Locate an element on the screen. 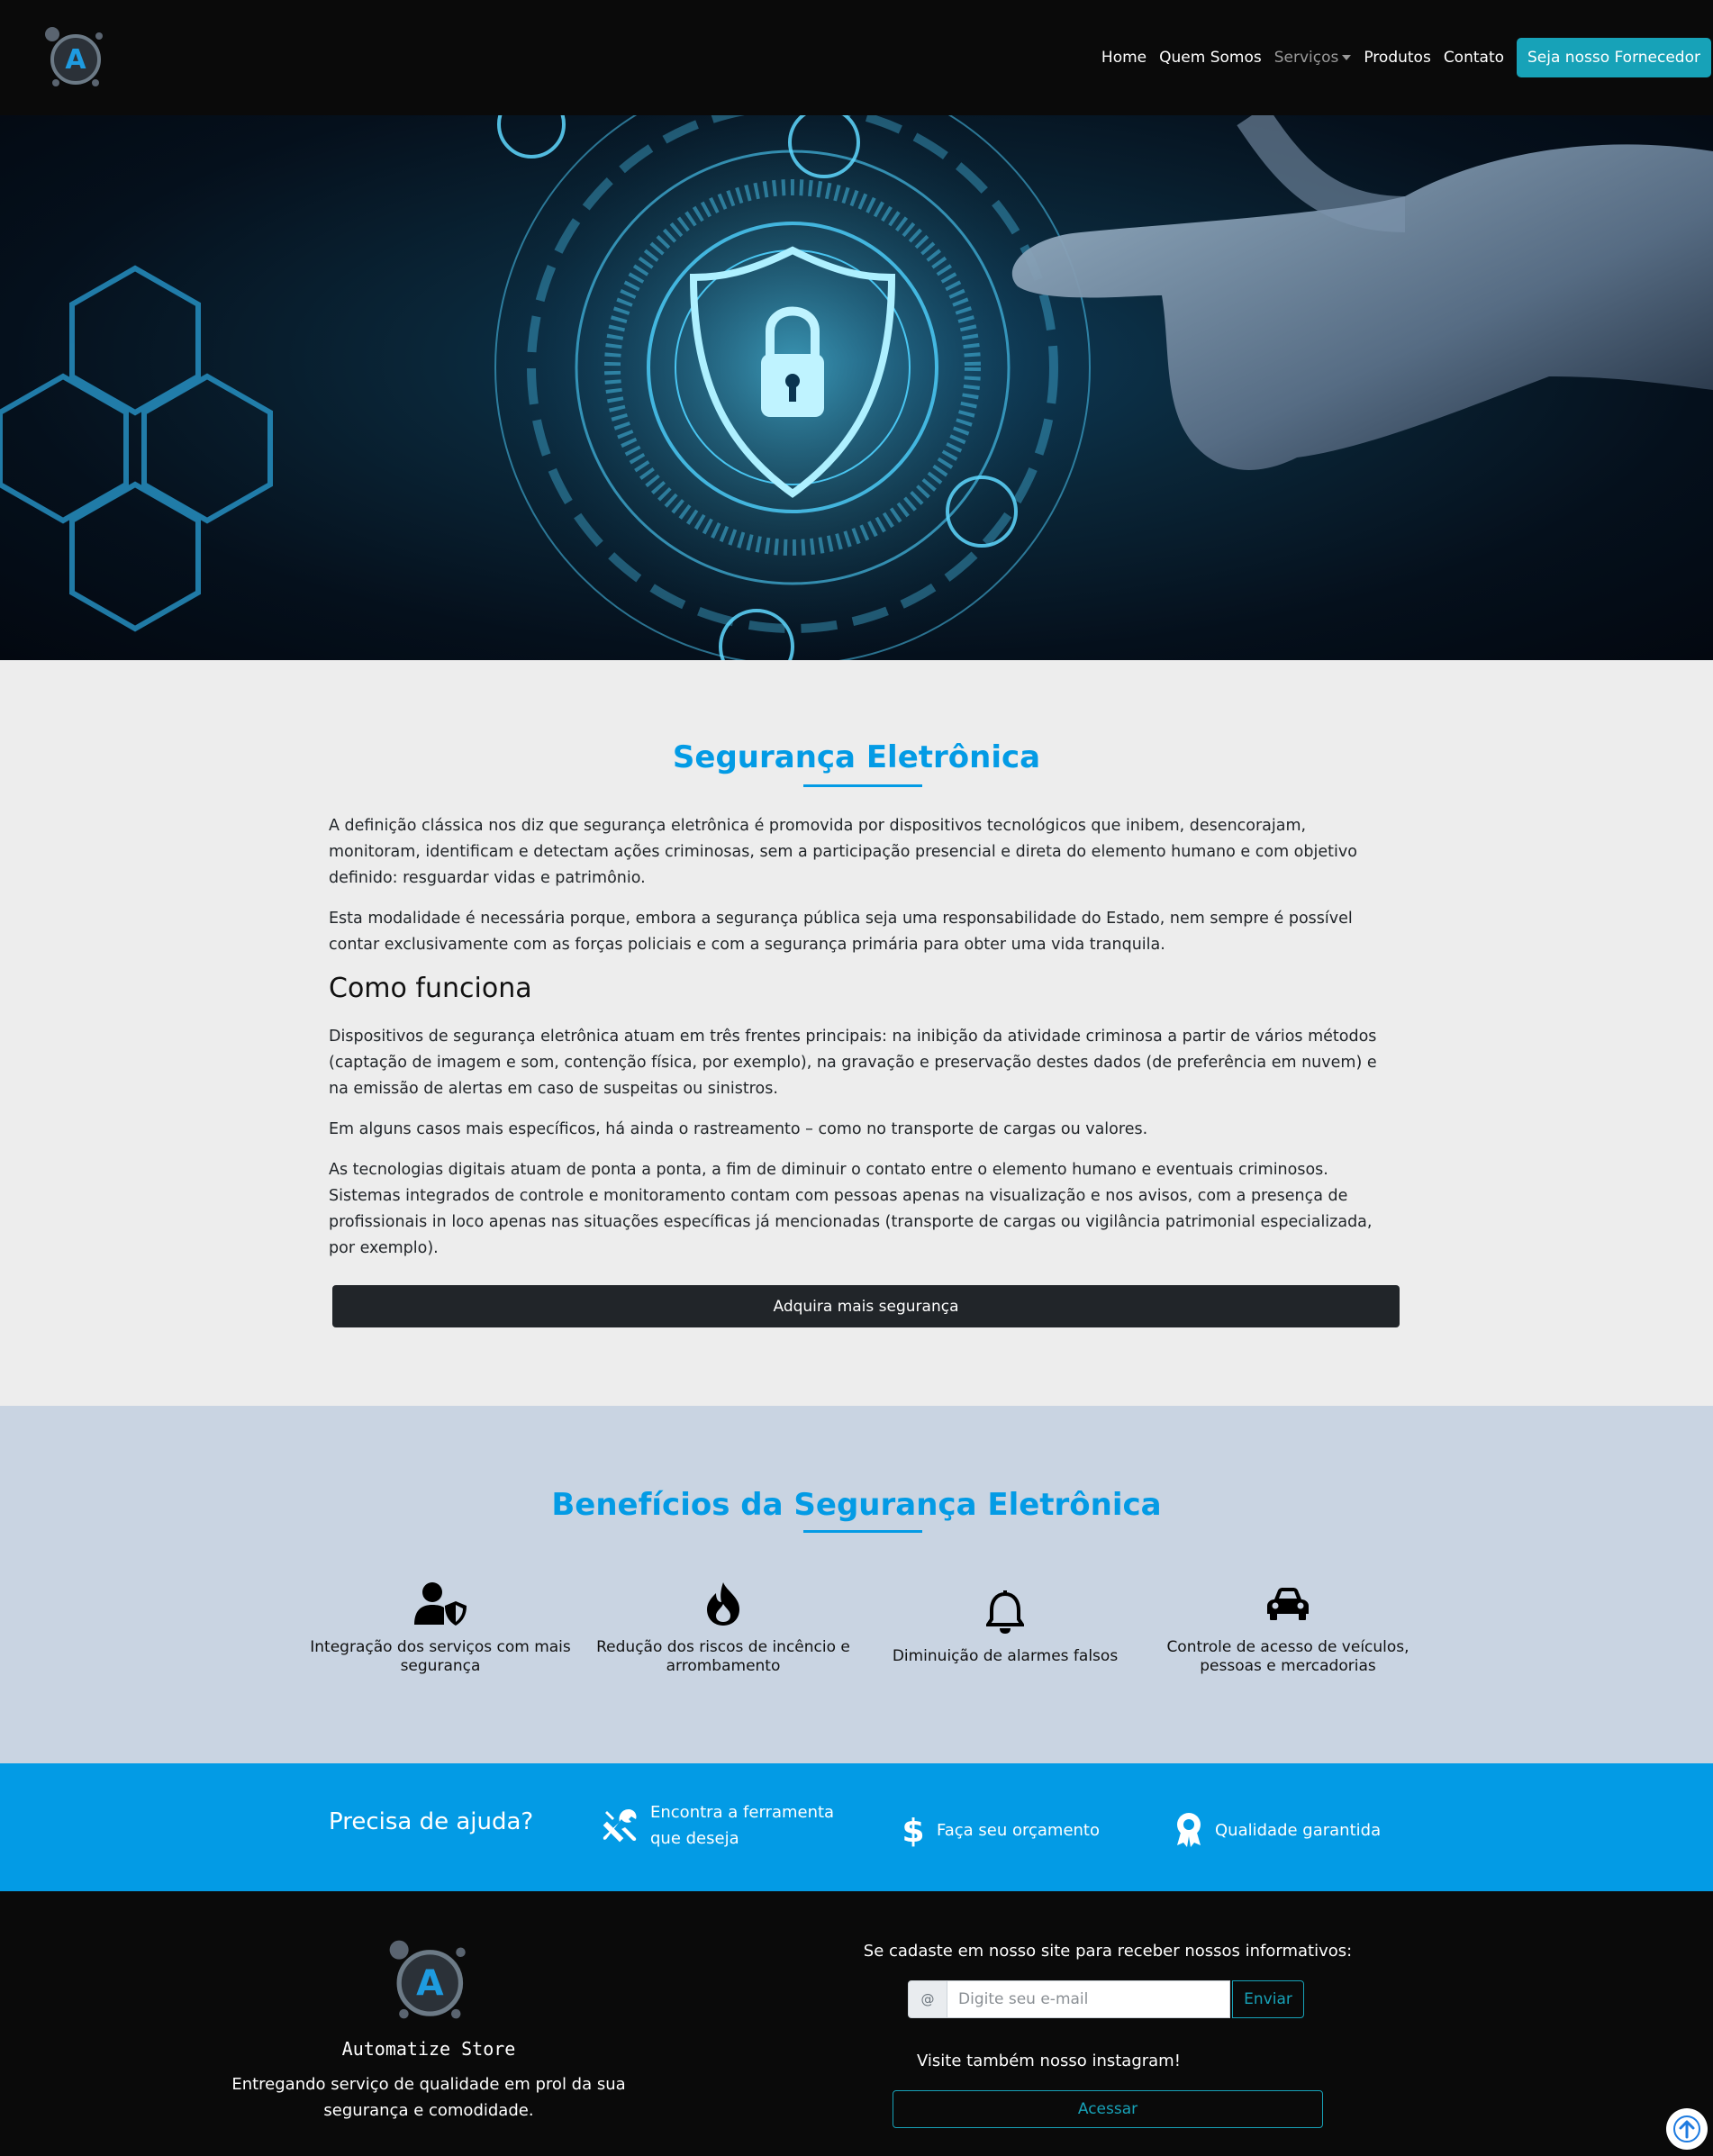 This screenshot has width=1713, height=2156. nav-servicos-dropdown: Serviços is located at coordinates (1313, 58).